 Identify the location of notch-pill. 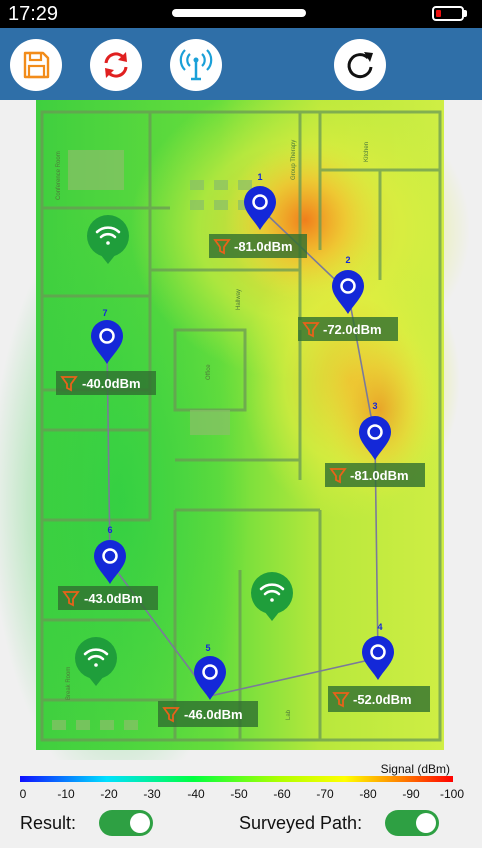
(239, 13).